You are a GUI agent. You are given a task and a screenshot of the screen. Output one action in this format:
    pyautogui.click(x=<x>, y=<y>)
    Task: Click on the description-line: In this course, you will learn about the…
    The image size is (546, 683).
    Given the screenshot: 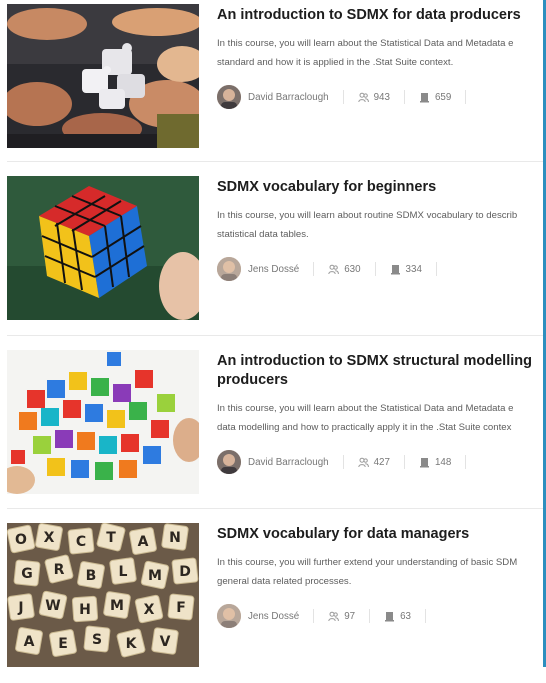 What is the action you would take?
    pyautogui.click(x=365, y=408)
    